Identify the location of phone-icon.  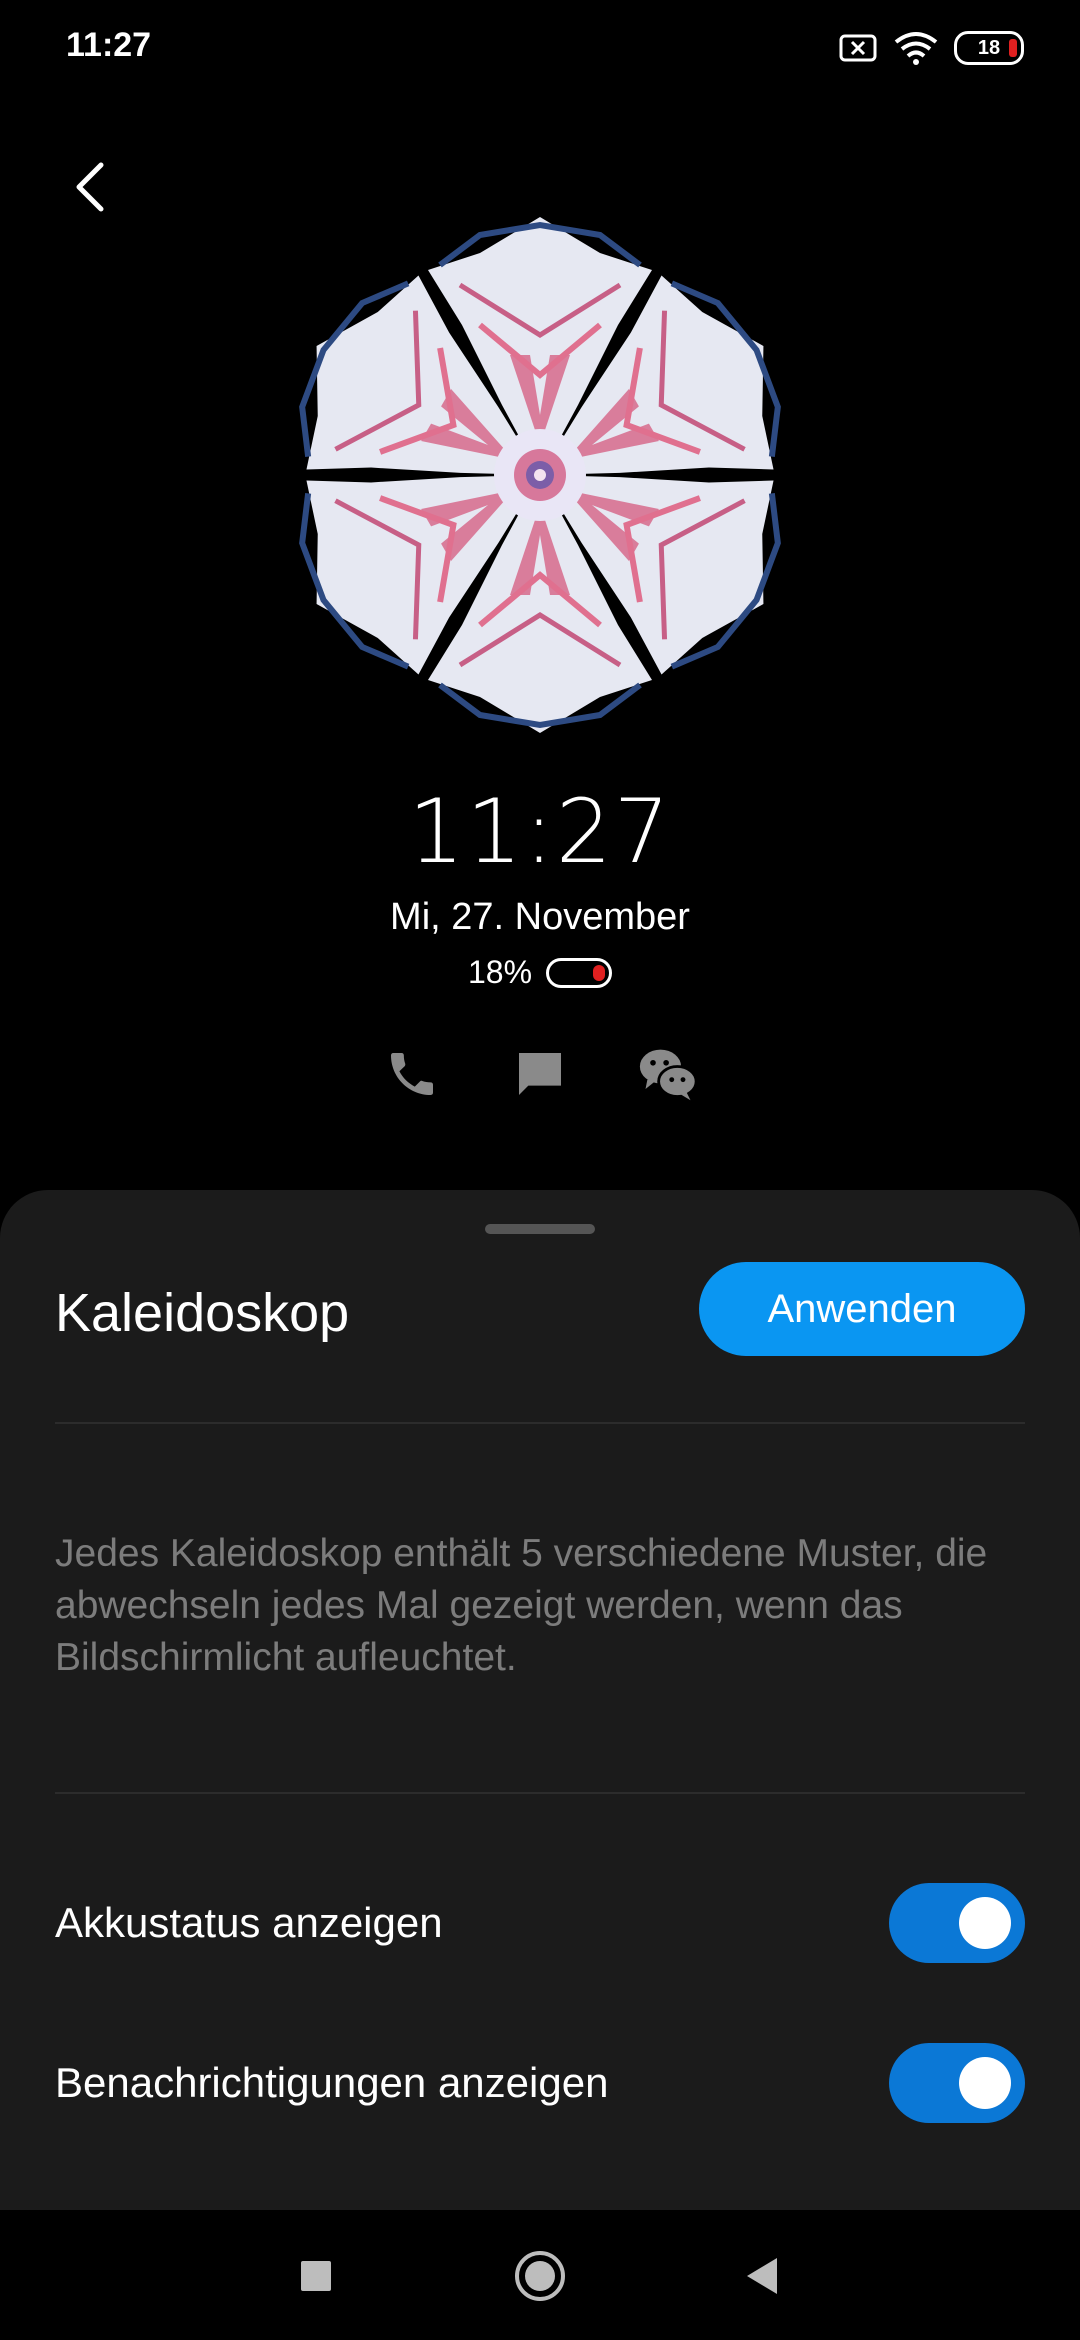
(412, 1074).